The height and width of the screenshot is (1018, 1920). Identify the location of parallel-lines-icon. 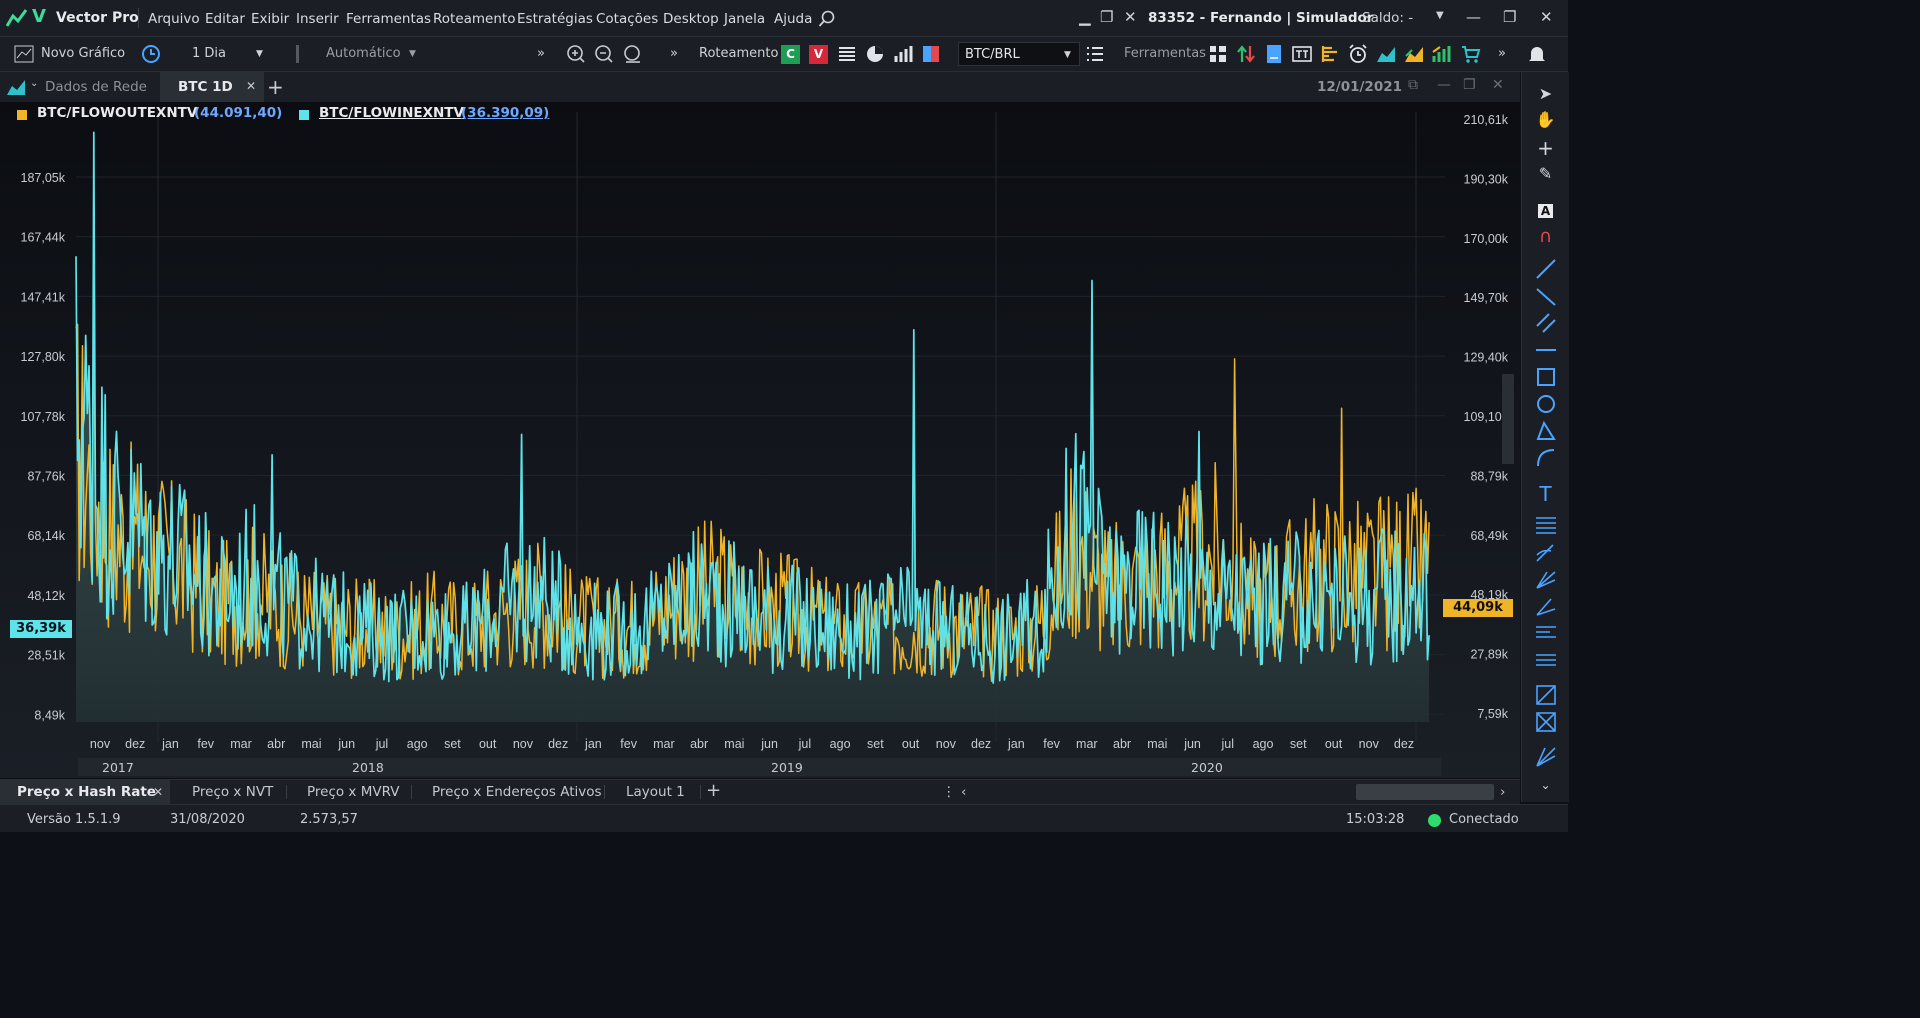
(1546, 660).